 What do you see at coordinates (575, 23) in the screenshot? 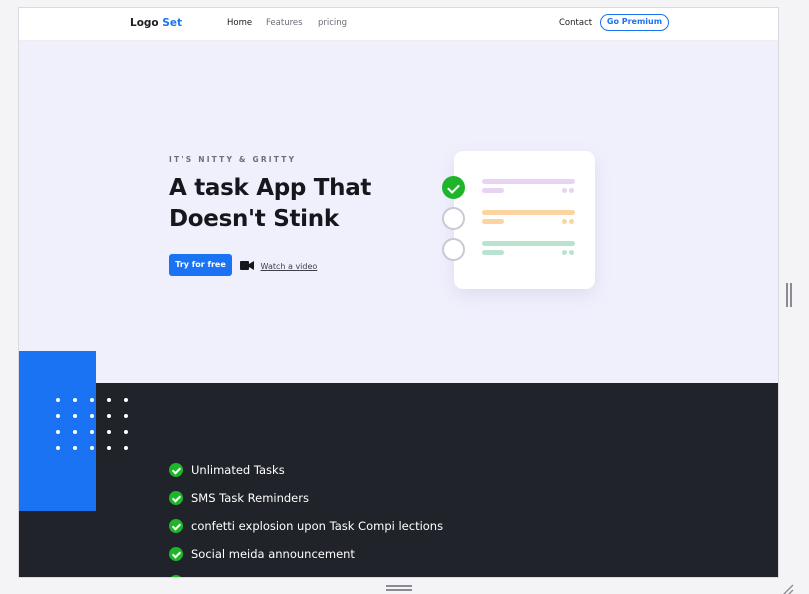
I see `nav-link-contact: Contact` at bounding box center [575, 23].